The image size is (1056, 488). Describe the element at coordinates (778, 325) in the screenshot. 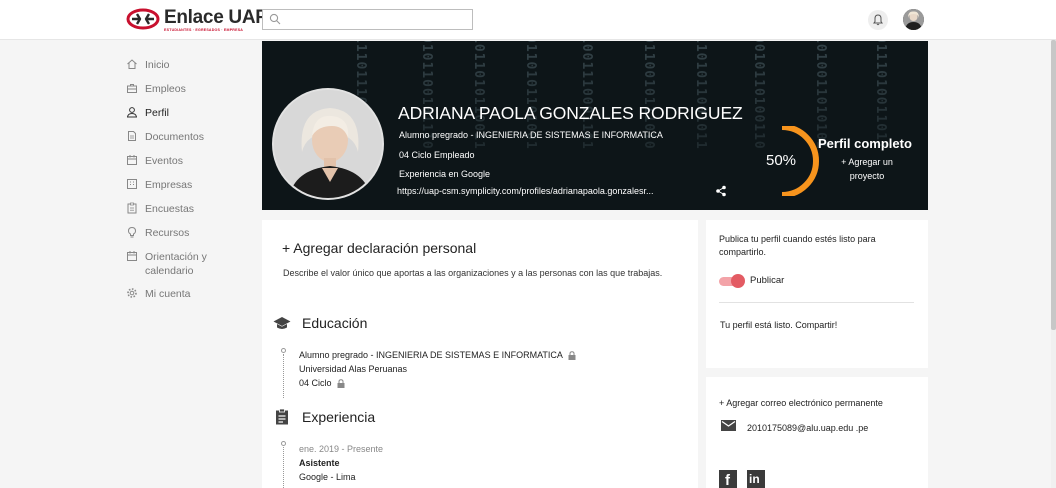

I see `profile-ready-share-link: Tu perfil está listo. Compartir!` at that location.